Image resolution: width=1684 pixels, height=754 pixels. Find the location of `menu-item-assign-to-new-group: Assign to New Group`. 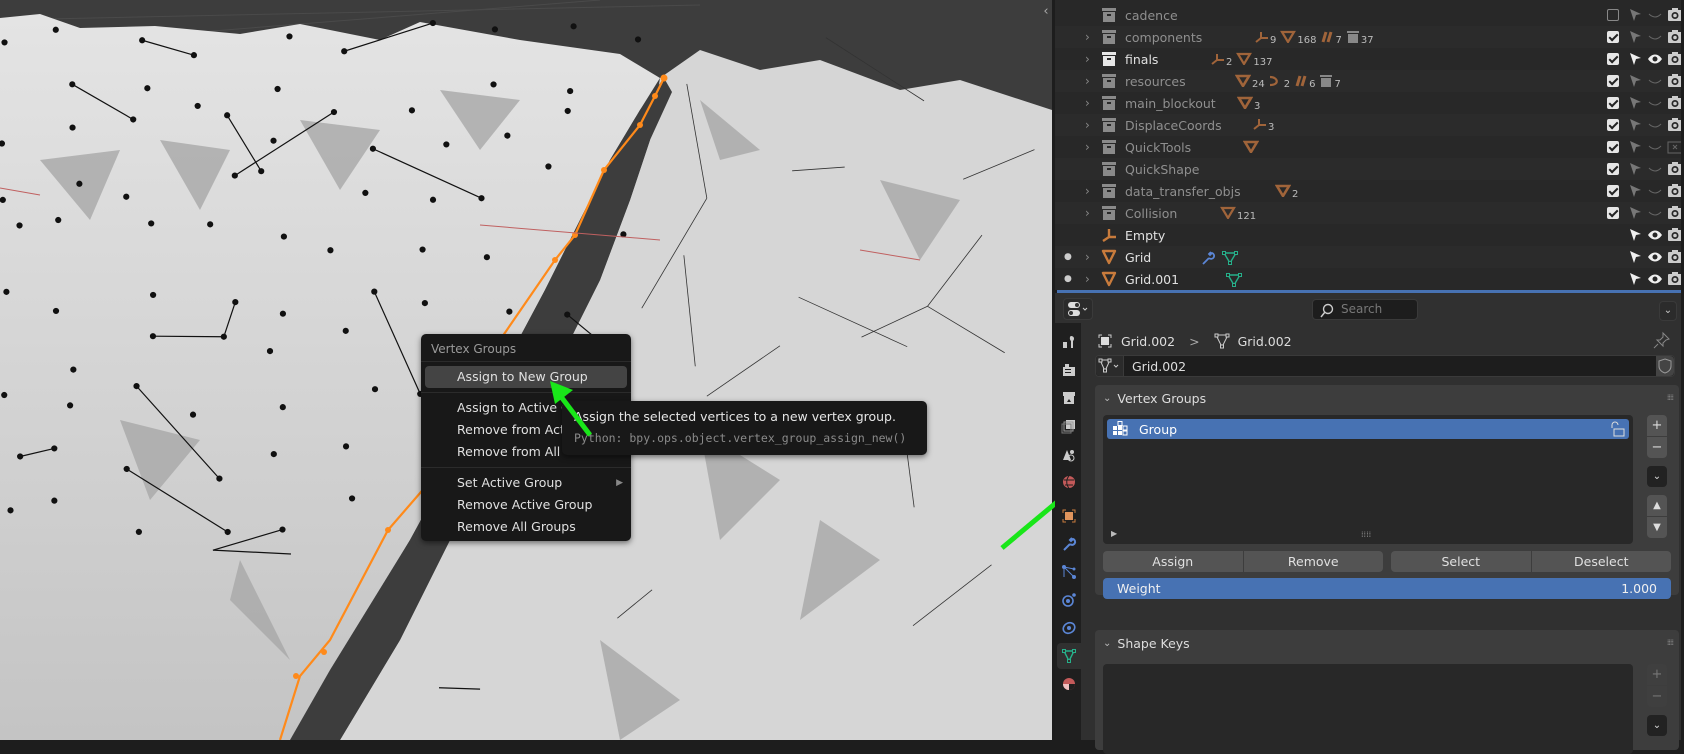

menu-item-assign-to-new-group: Assign to New Group is located at coordinates (526, 377).